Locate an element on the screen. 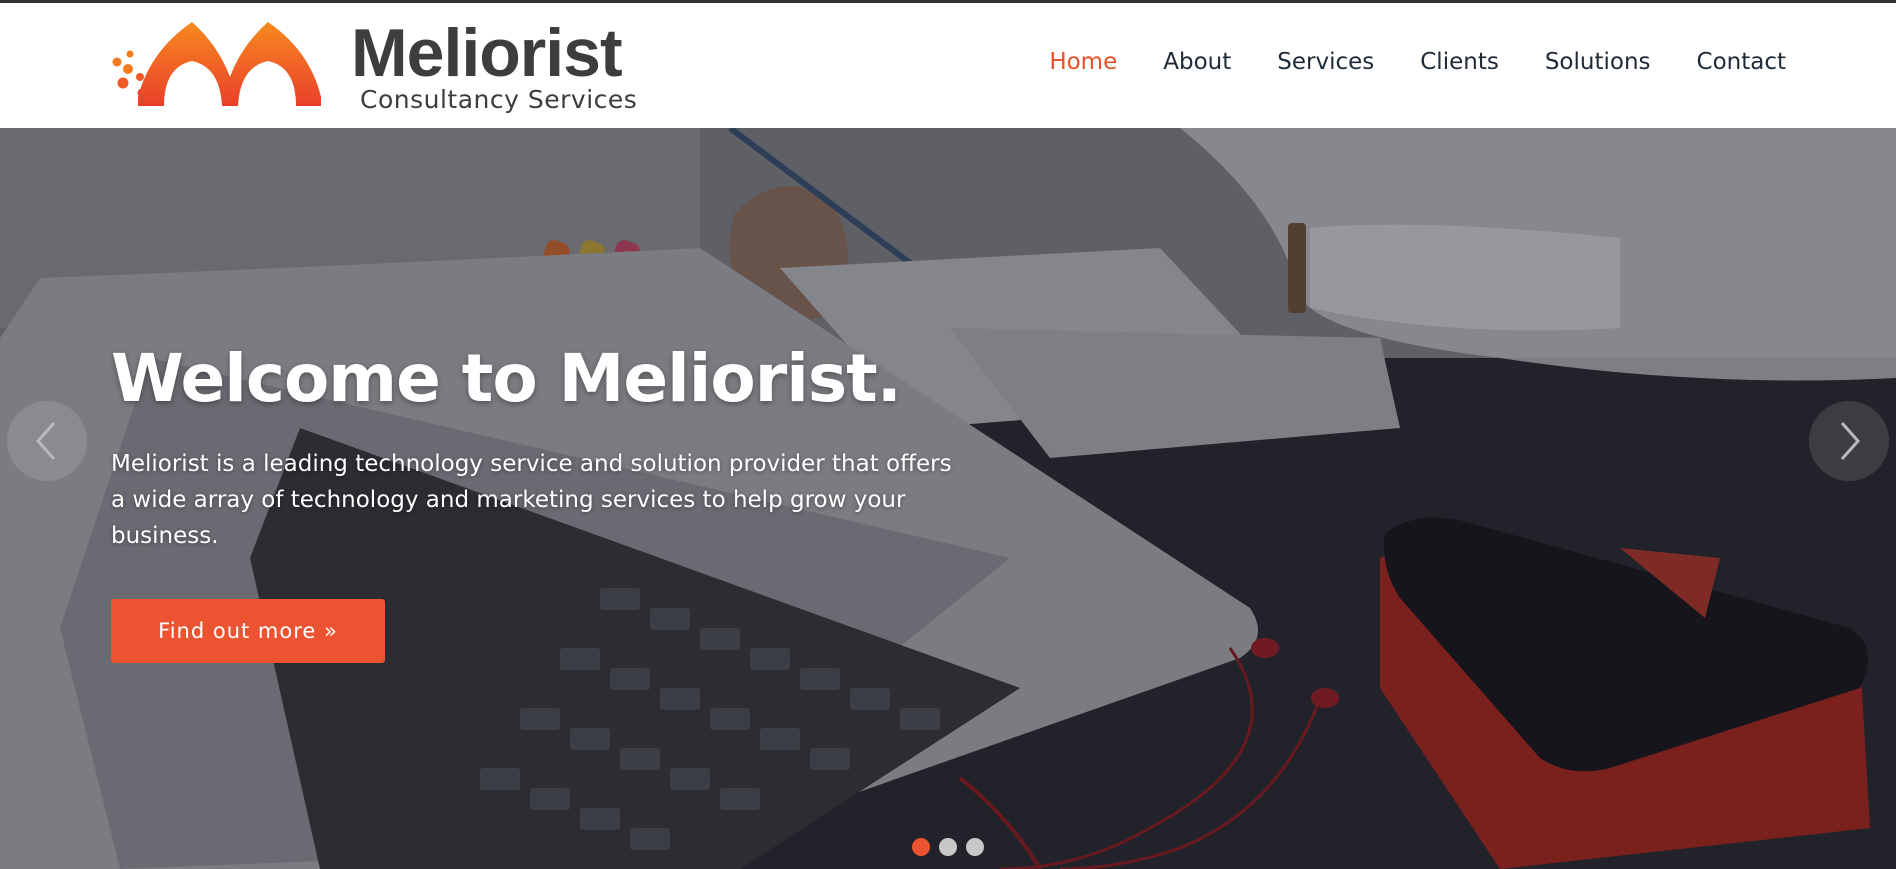  logo-mark-icon is located at coordinates (216, 64).